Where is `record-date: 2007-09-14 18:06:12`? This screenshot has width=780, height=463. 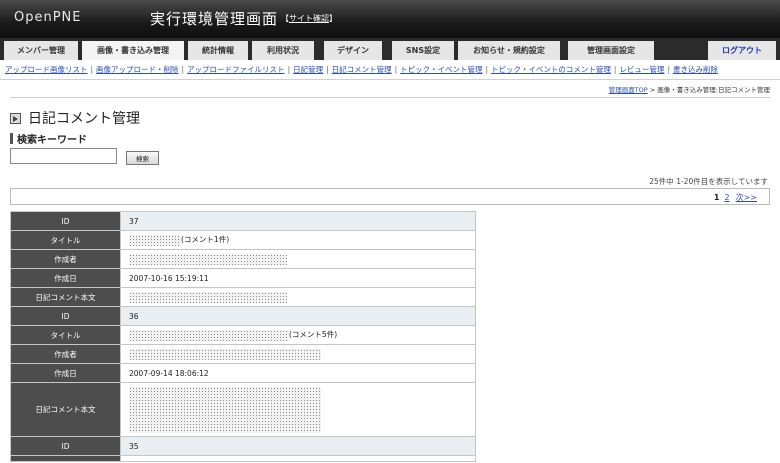
record-date: 2007-09-14 18:06:12 is located at coordinates (298, 373).